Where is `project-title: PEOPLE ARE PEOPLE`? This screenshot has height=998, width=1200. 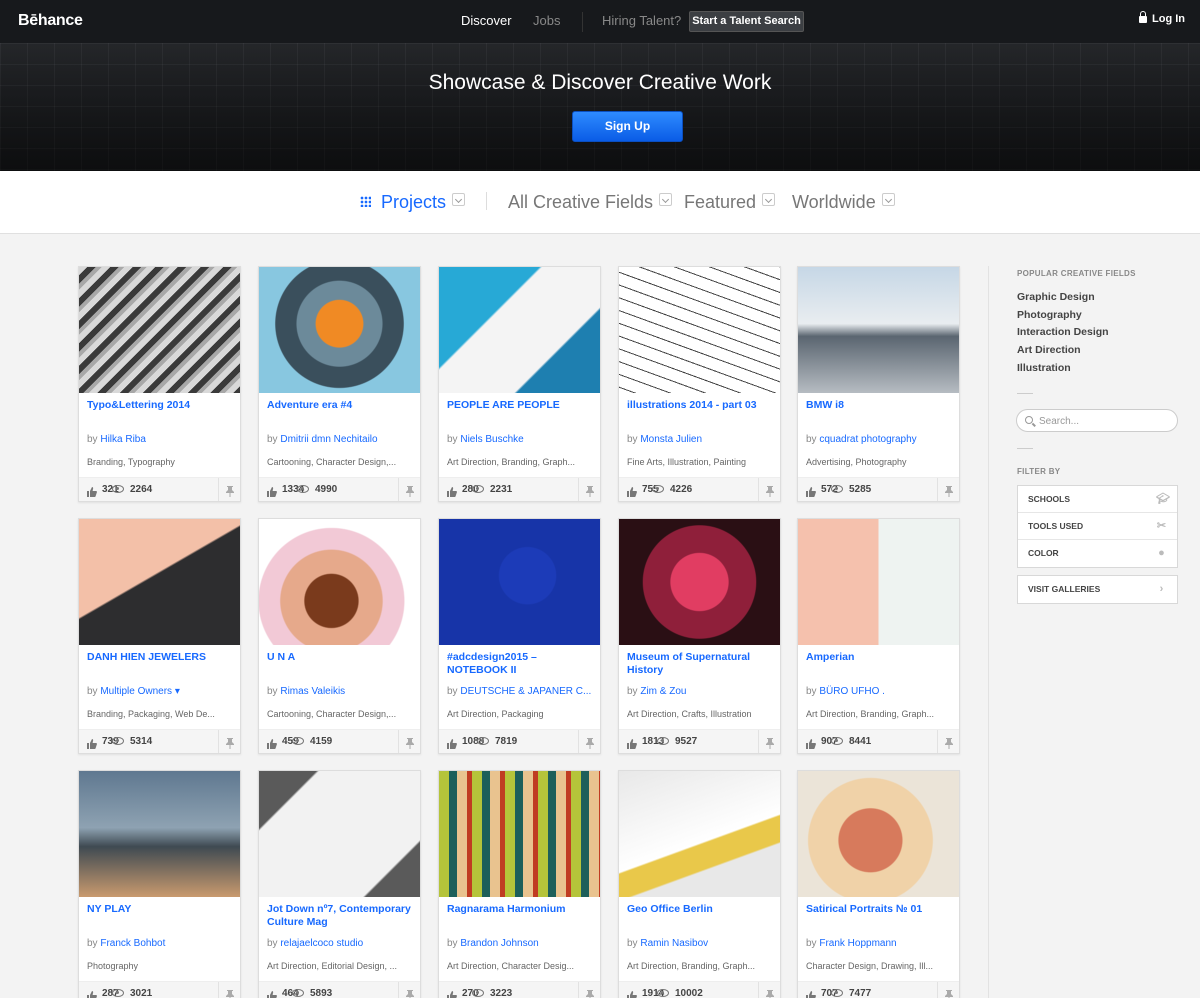
project-title: PEOPLE ARE PEOPLE is located at coordinates (520, 405).